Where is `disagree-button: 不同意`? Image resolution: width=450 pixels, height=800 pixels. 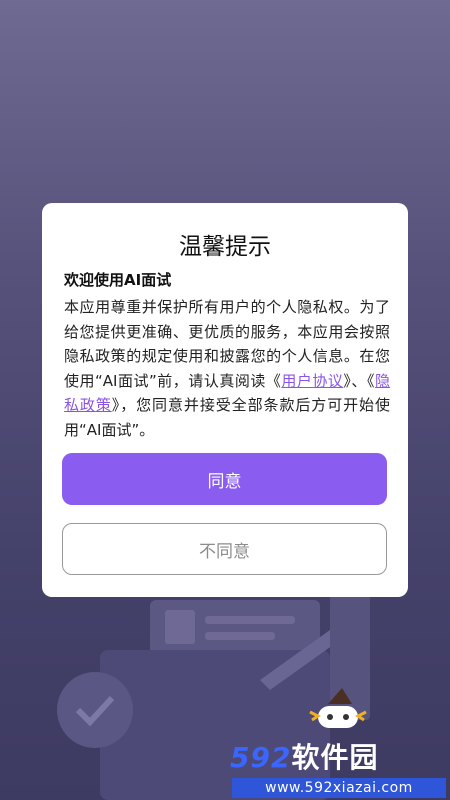 disagree-button: 不同意 is located at coordinates (224, 549).